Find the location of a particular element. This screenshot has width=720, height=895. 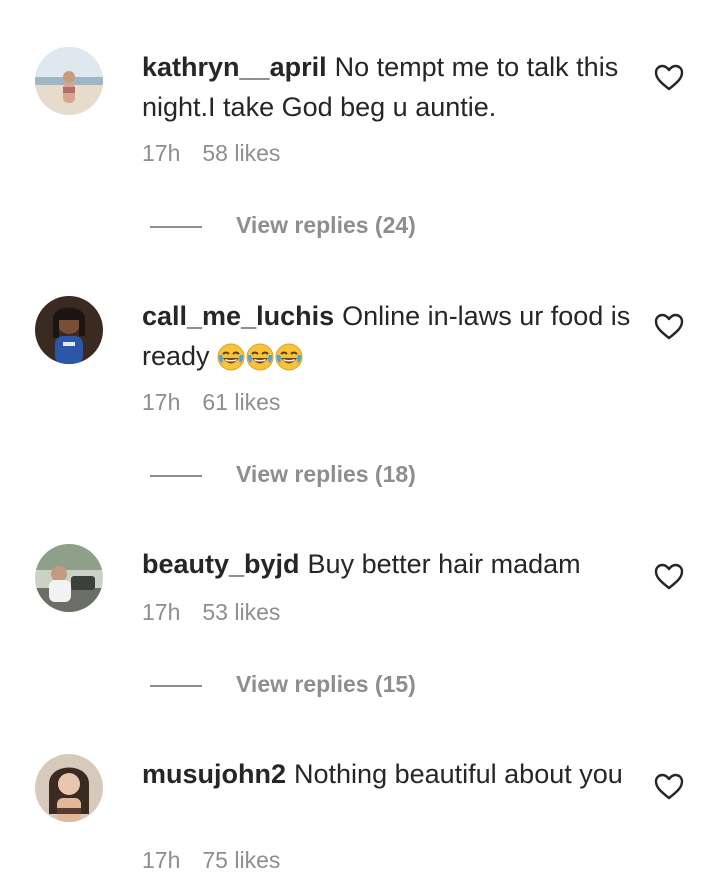

comment-body: musujohn2 Nothing beautiful about you is located at coordinates (387, 774).